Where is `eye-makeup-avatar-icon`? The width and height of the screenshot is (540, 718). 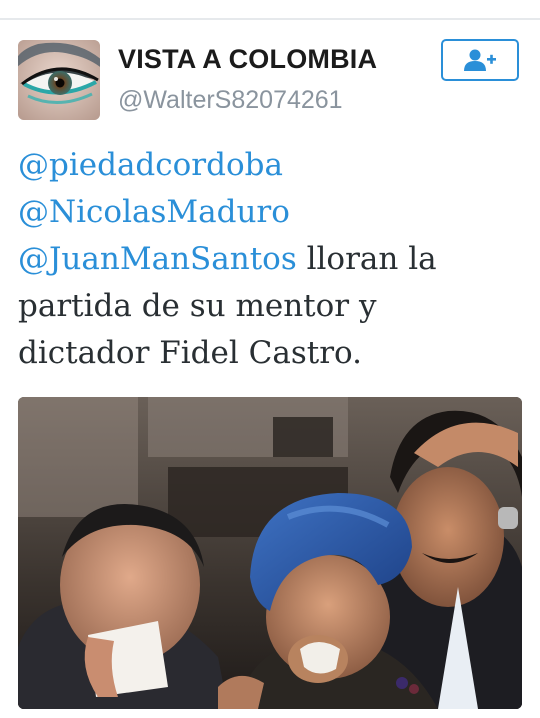
eye-makeup-avatar-icon is located at coordinates (59, 80).